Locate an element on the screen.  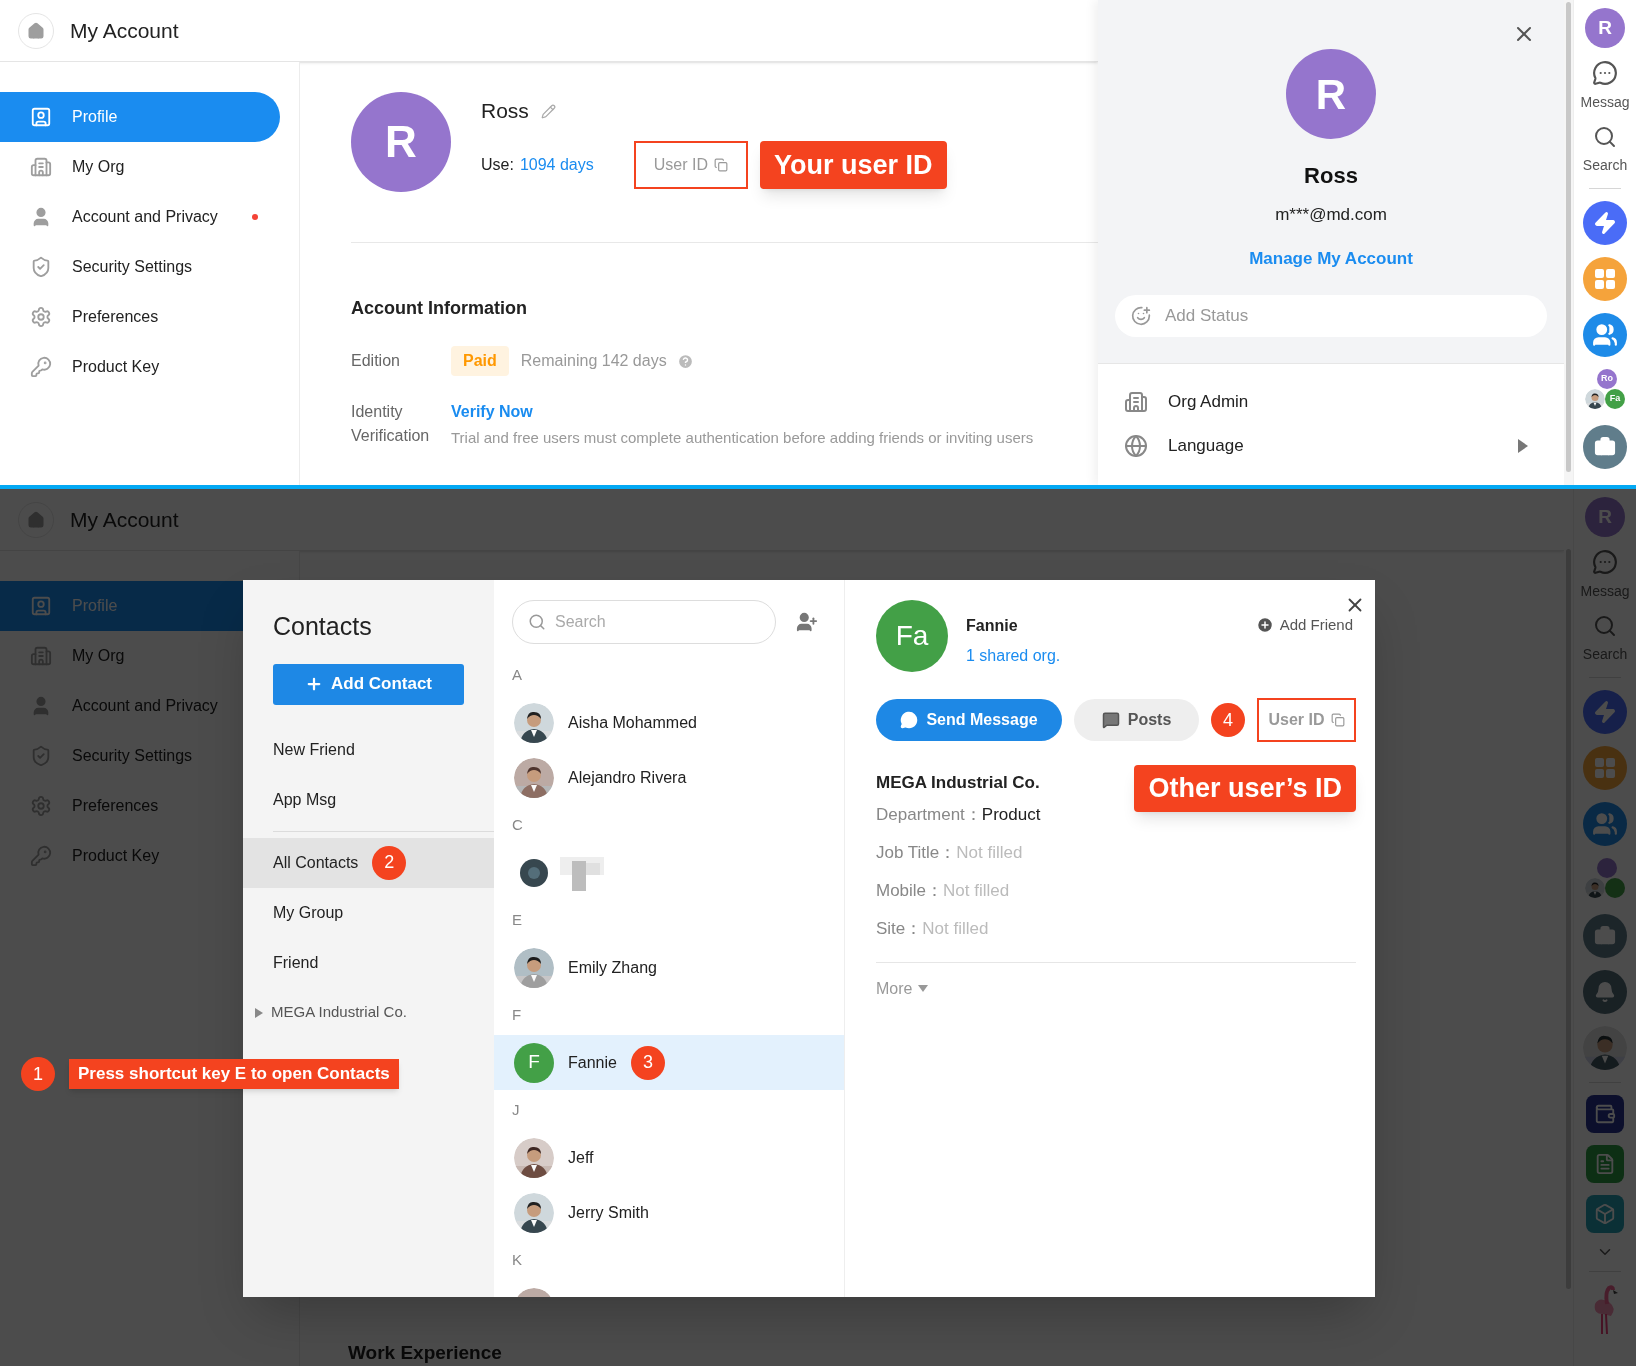
nav-item: All Contacts 2 is located at coordinates (368, 862).